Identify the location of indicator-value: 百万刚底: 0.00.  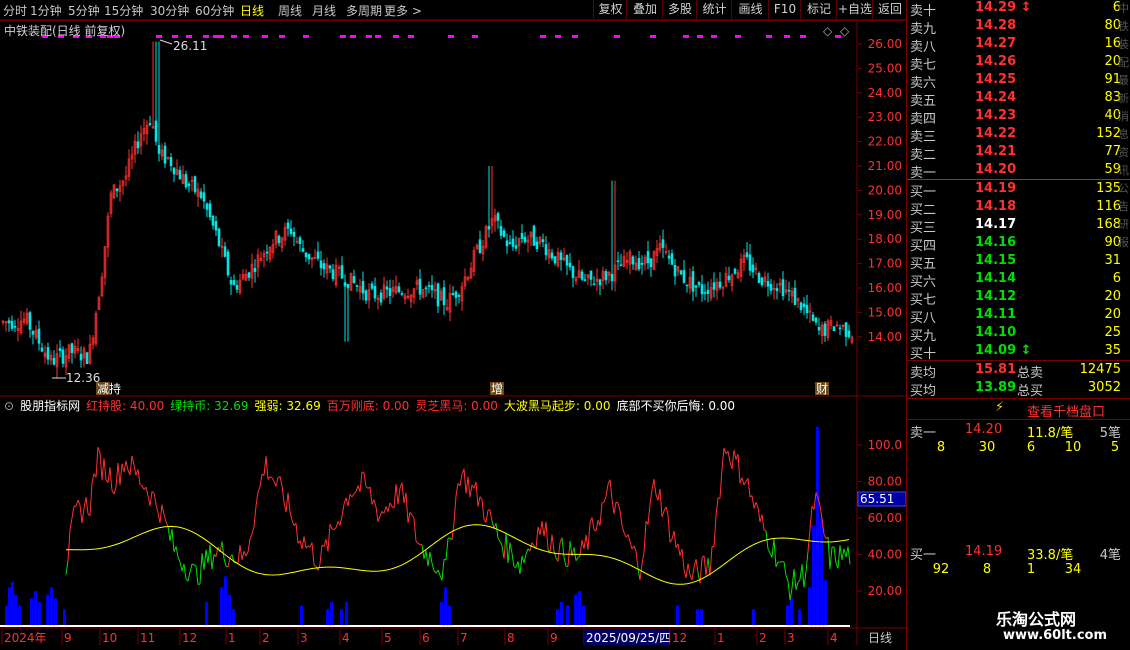
(368, 406).